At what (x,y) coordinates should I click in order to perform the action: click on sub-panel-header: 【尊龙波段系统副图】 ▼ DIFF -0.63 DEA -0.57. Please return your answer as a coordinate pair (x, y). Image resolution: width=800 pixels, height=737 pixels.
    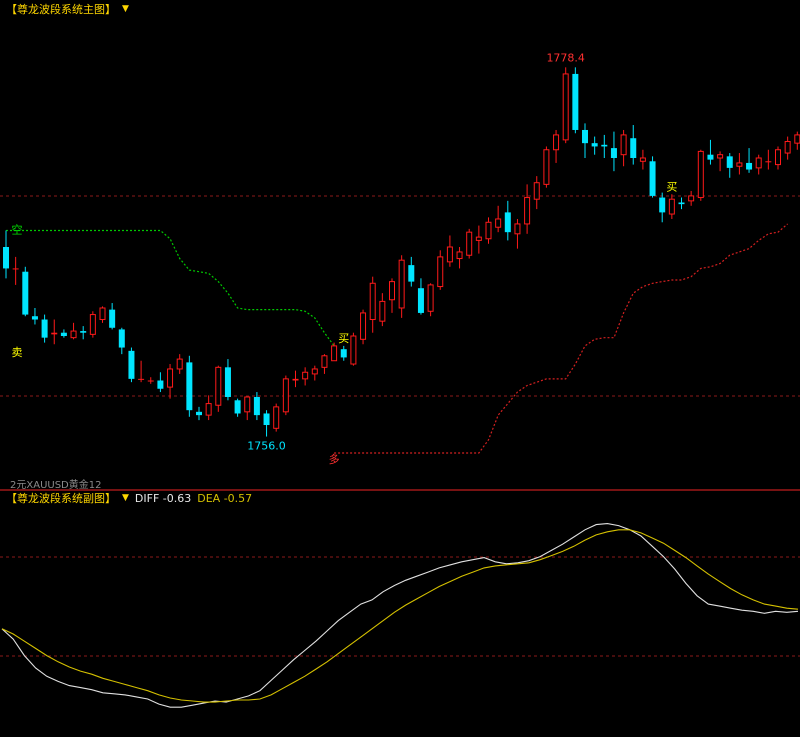
    Looking at the image, I should click on (129, 498).